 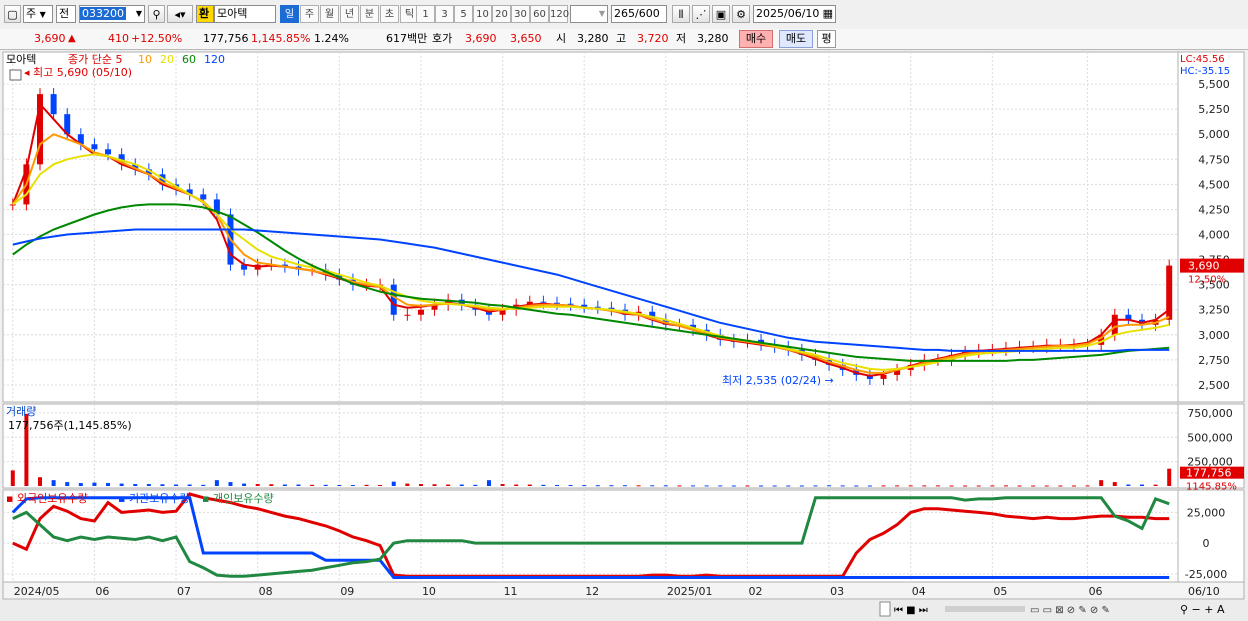 What do you see at coordinates (755, 591) in the screenshot?
I see `date-tick: 02` at bounding box center [755, 591].